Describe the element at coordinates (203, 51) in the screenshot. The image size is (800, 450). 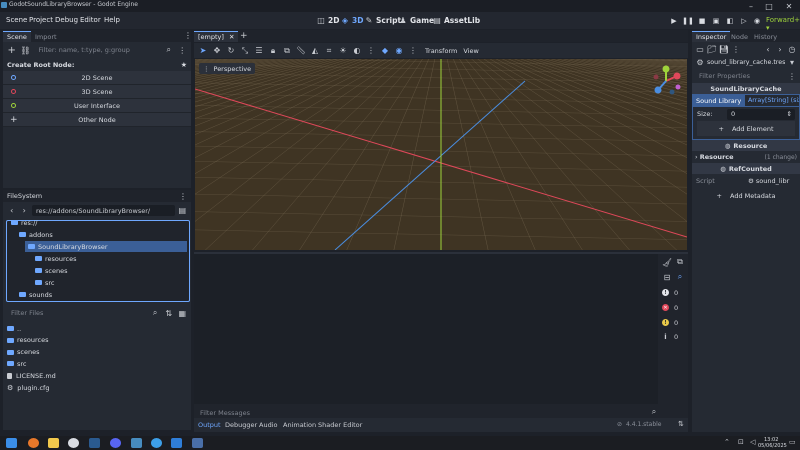
I see `select-tool-icon: ➤` at that location.